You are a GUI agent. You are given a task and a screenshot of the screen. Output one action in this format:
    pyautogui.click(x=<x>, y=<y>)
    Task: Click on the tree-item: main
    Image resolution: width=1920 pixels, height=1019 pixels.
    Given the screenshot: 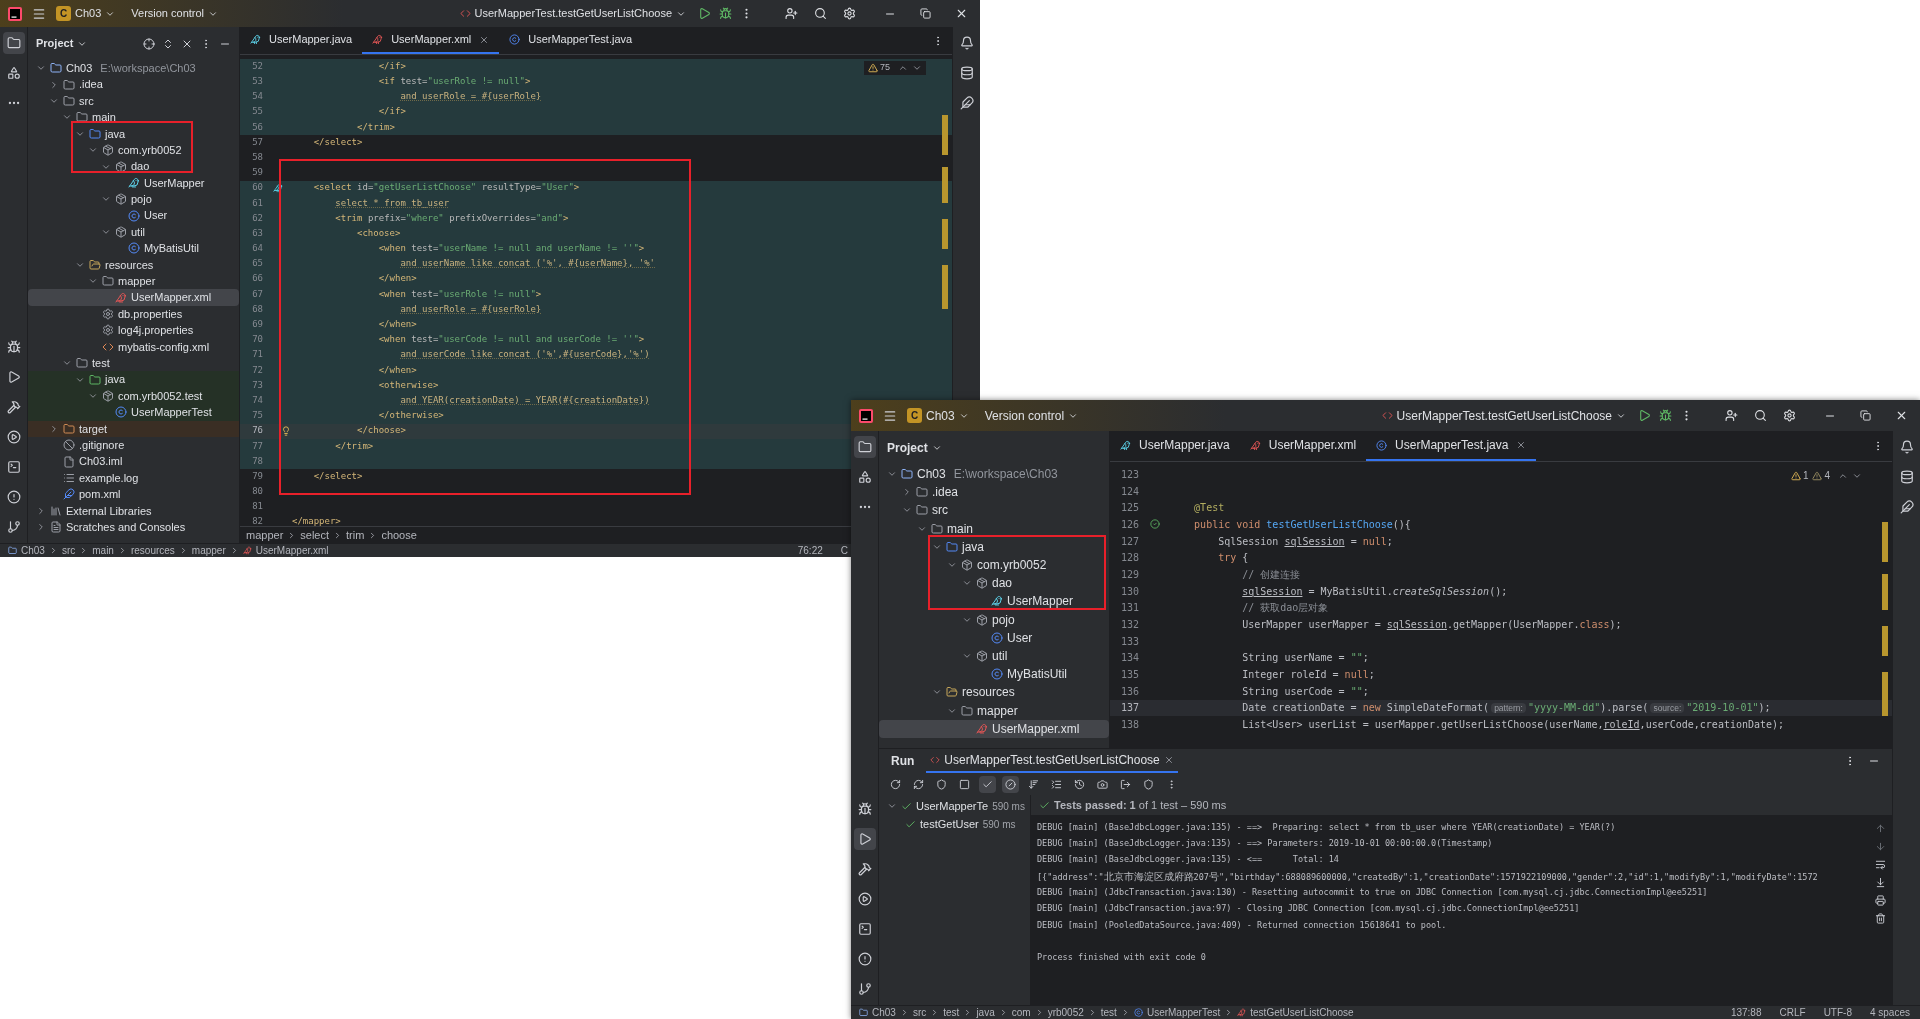 What is the action you would take?
    pyautogui.click(x=928, y=528)
    